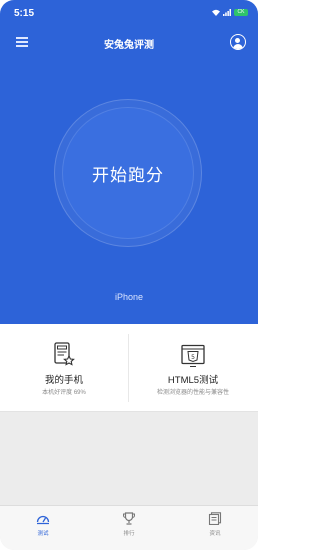  Describe the element at coordinates (129, 459) in the screenshot. I see `empty-content-area` at that location.